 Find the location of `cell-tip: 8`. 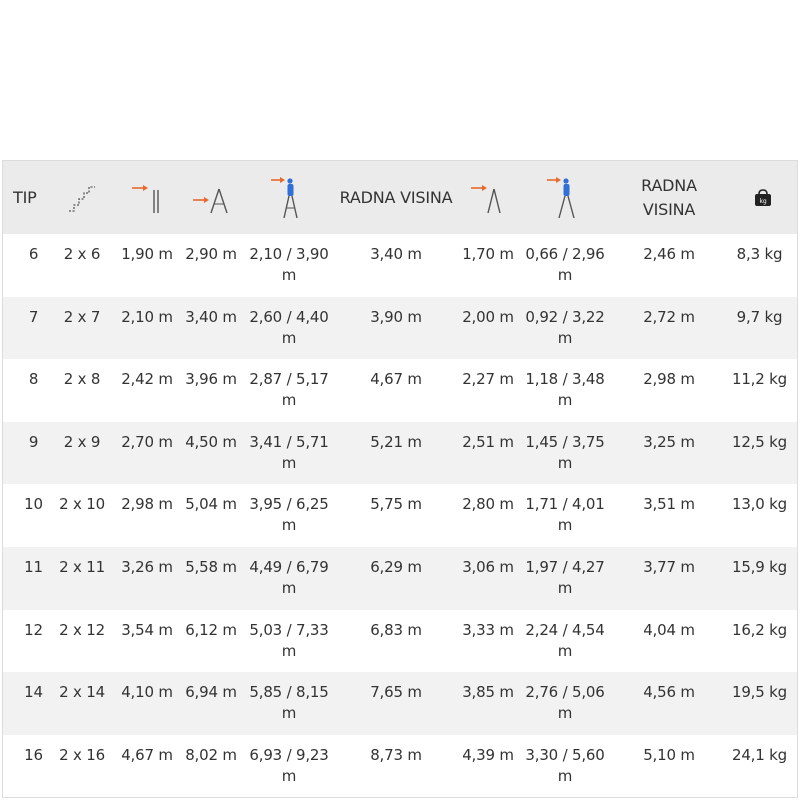

cell-tip: 8 is located at coordinates (26, 390).